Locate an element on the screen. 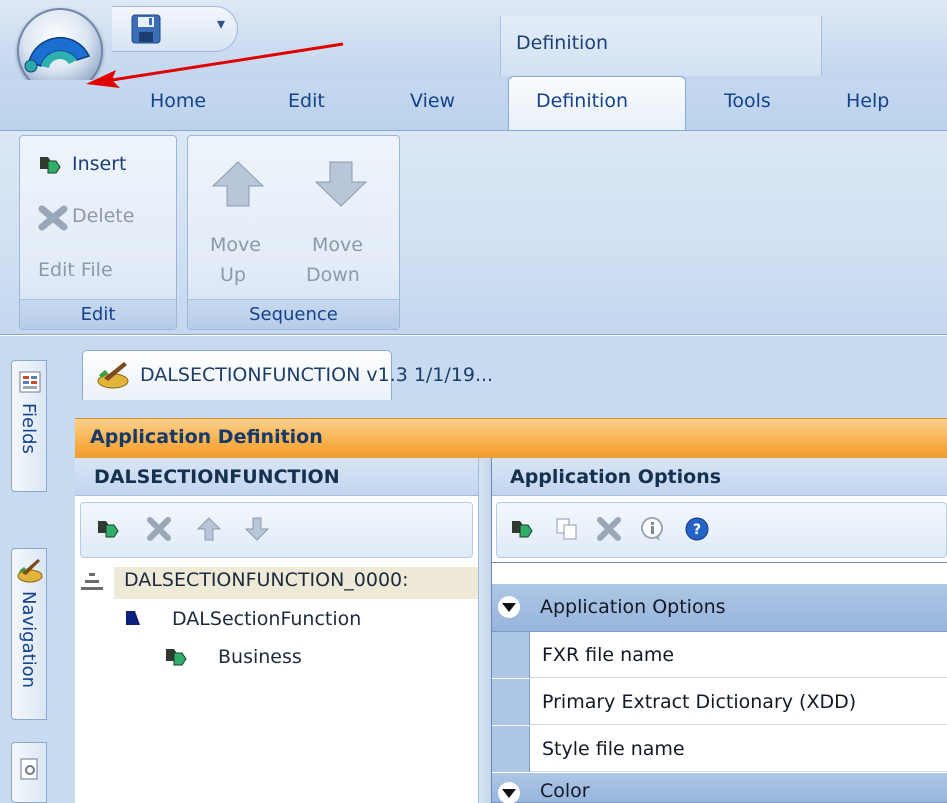 Image resolution: width=947 pixels, height=803 pixels. navigation-icon is located at coordinates (30, 571).